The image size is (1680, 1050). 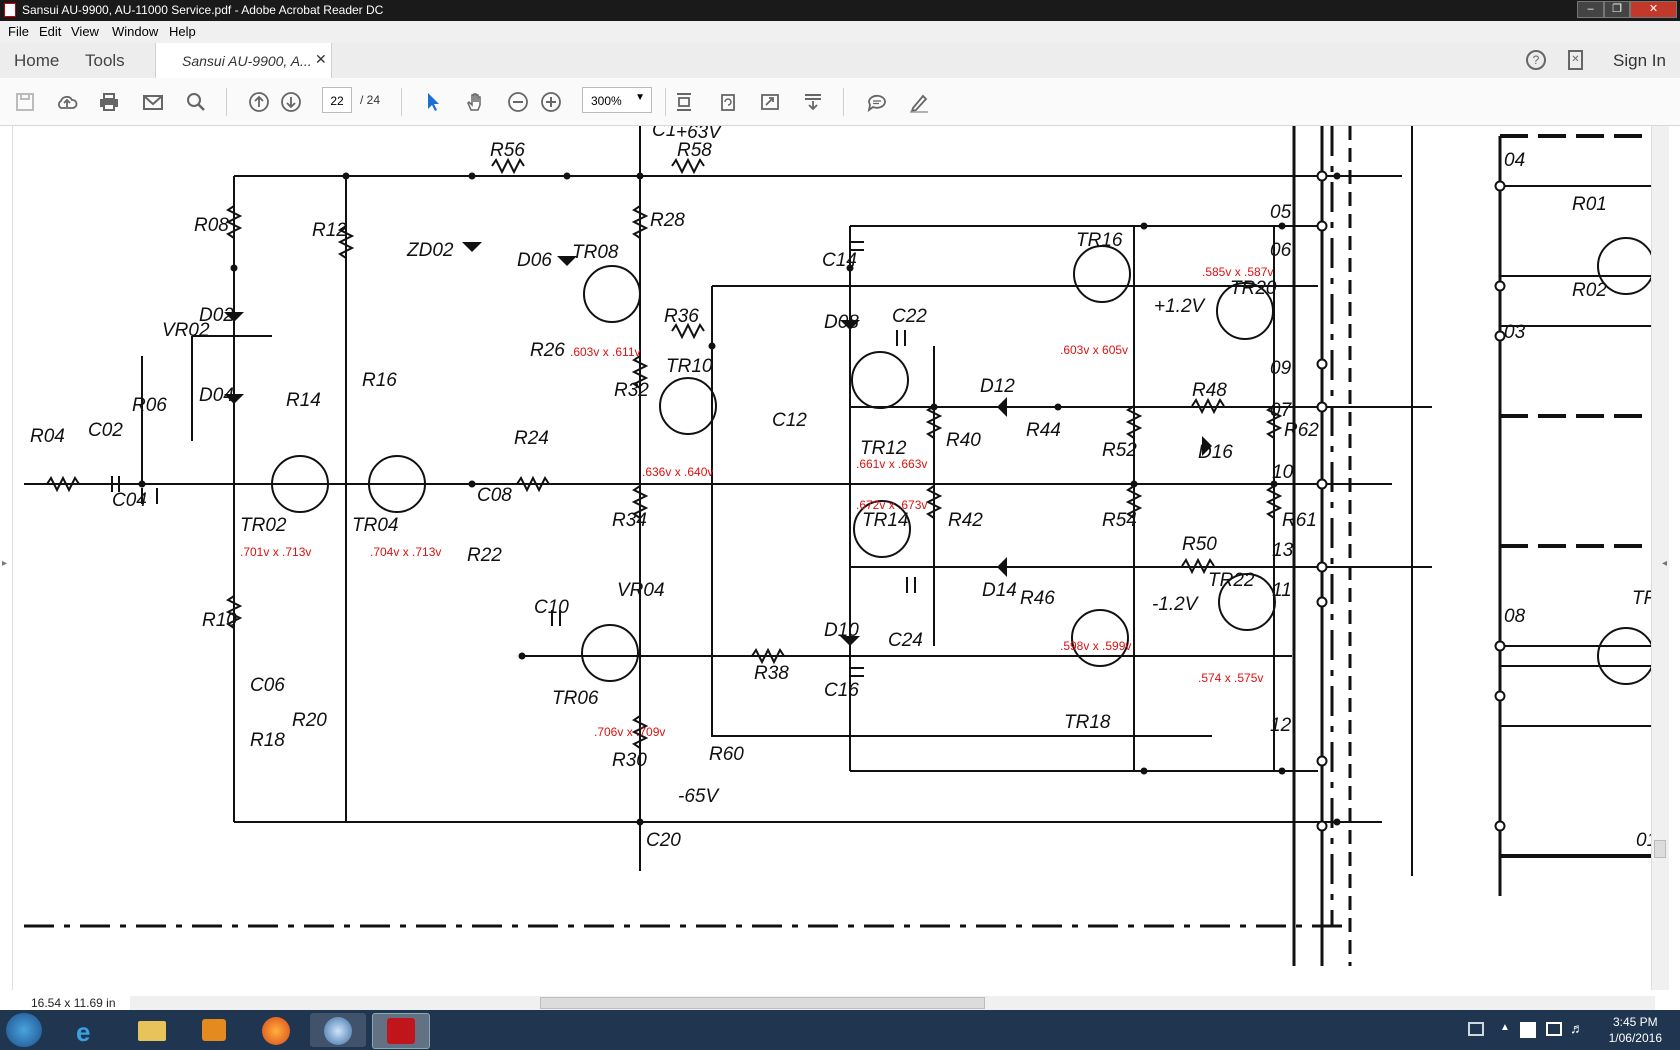 What do you see at coordinates (617, 100) in the screenshot?
I see `zoom-level-select: 300% ▼` at bounding box center [617, 100].